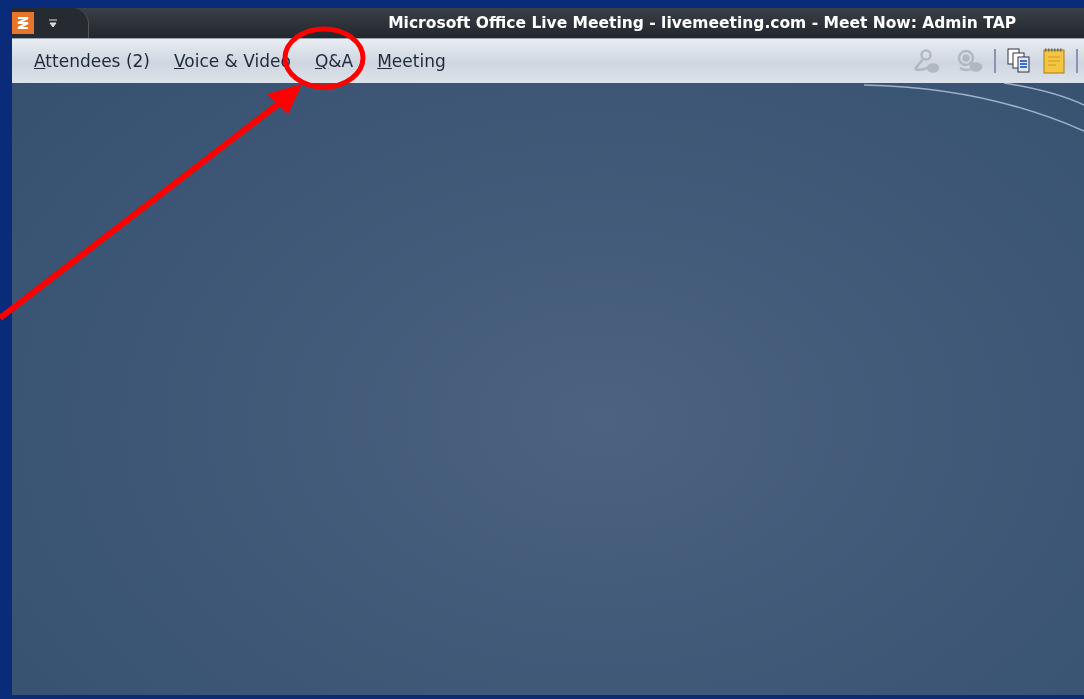  I want to click on documents-icon, so click(1019, 61).